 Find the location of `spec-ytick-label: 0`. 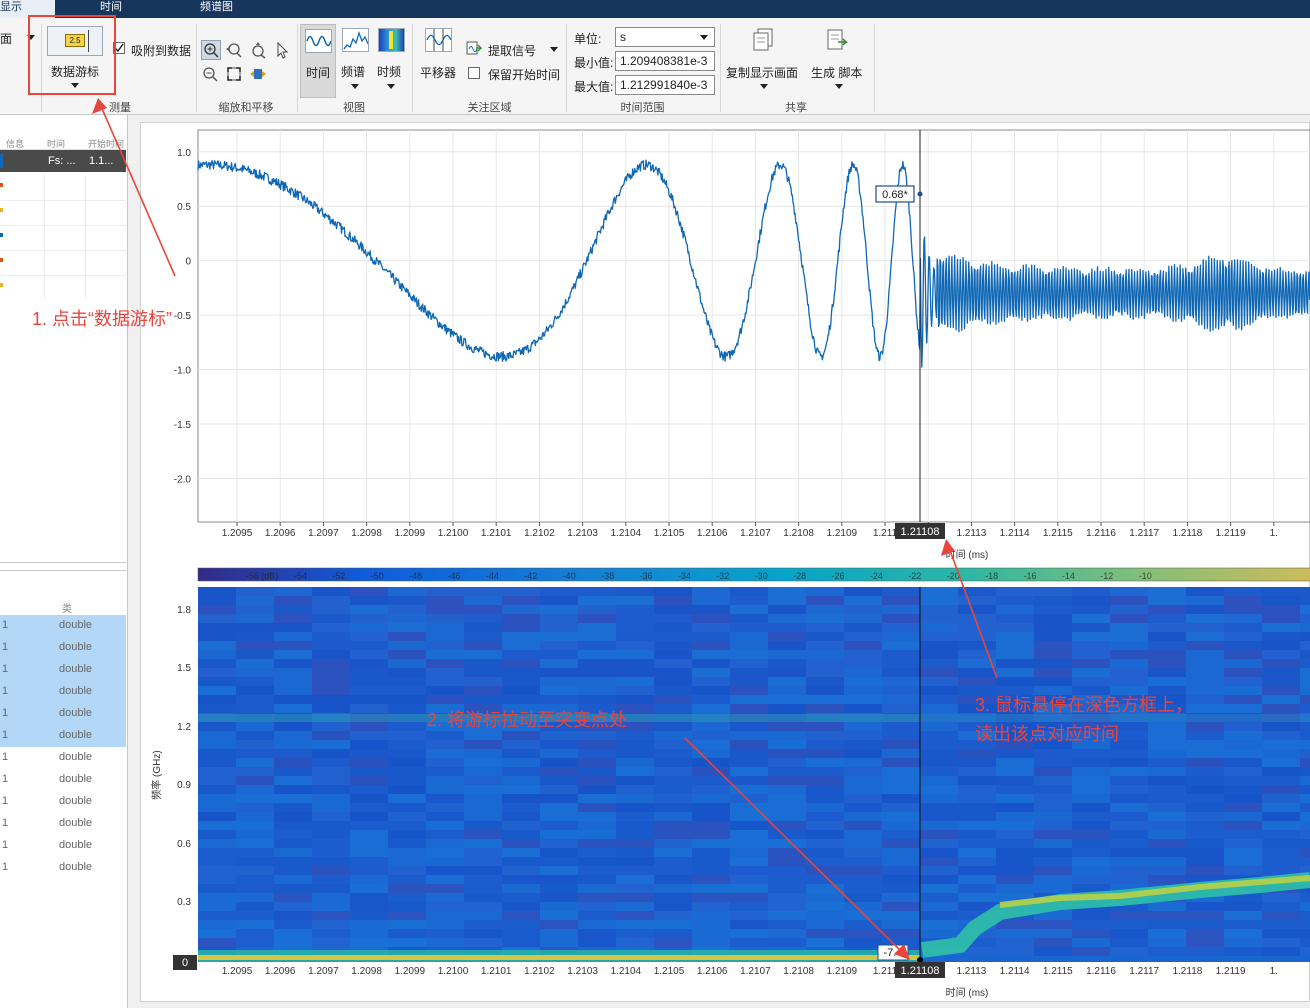

spec-ytick-label: 0 is located at coordinates (185, 963).